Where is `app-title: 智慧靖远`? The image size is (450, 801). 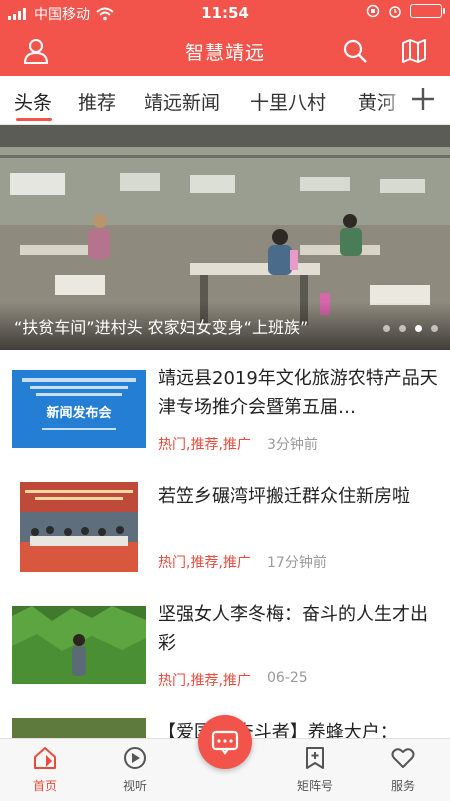 app-title: 智慧靖远 is located at coordinates (224, 53).